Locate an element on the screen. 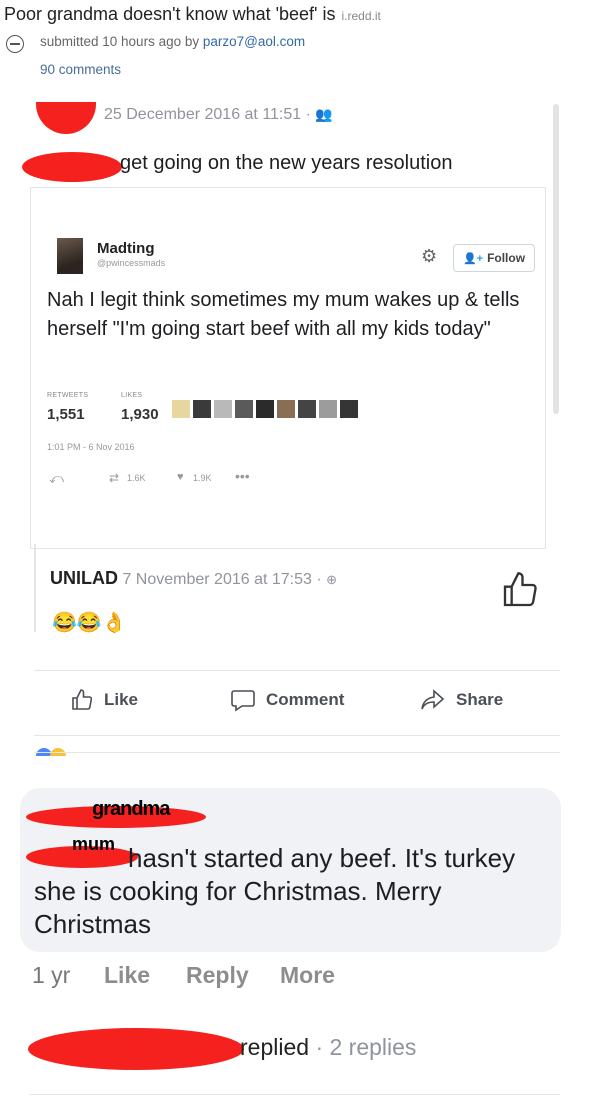 The width and height of the screenshot is (615, 1106). tweet-timestamp: 1:01 PM - 6 Nov 2016 is located at coordinates (91, 447).